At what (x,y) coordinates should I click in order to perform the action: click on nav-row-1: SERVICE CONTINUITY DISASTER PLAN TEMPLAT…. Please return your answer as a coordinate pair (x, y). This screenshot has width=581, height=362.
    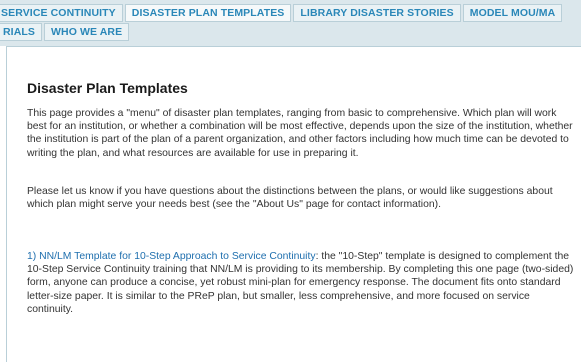
    Looking at the image, I should click on (282, 13).